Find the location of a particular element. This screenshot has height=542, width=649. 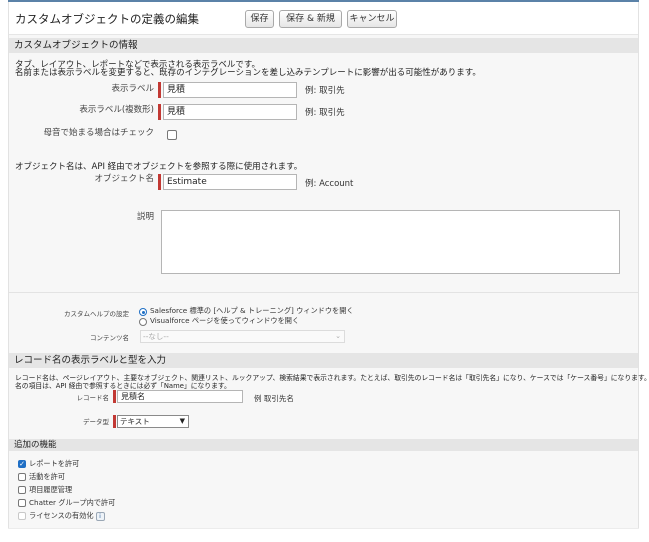

allow-activities-checkbox is located at coordinates (22, 477).